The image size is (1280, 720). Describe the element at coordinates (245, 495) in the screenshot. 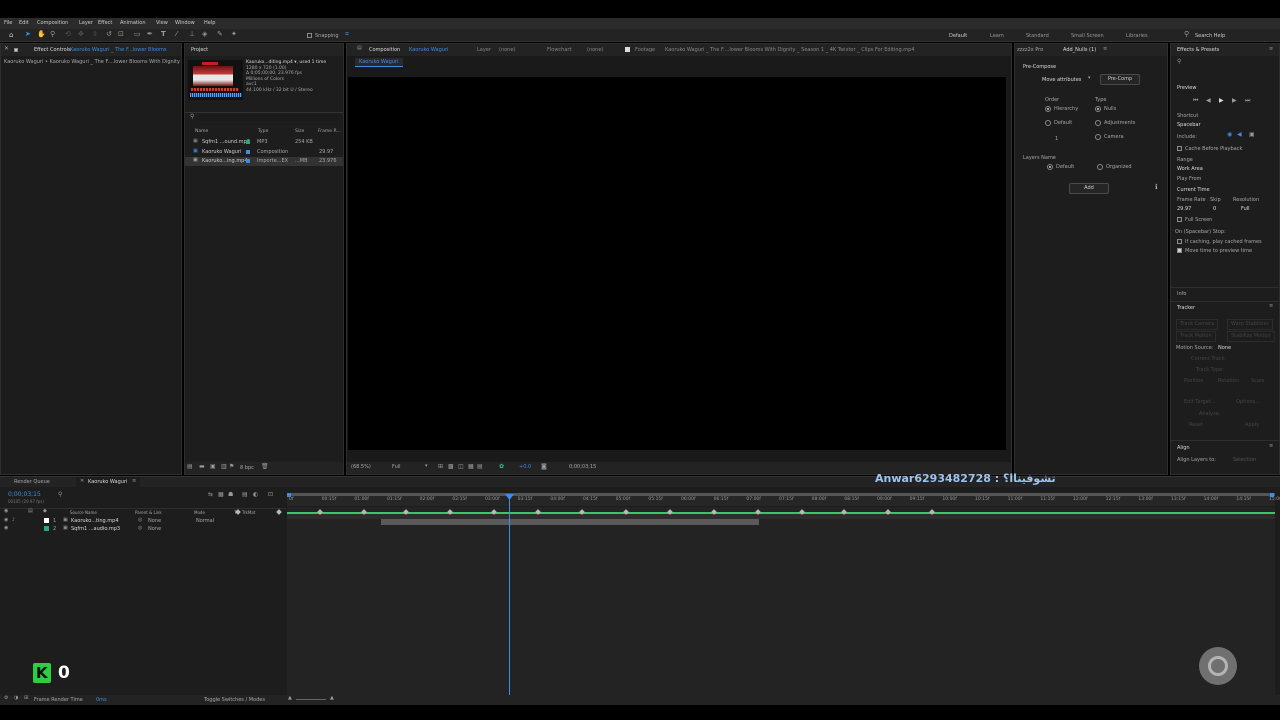

I see `frame-blending-icon: ▤` at that location.